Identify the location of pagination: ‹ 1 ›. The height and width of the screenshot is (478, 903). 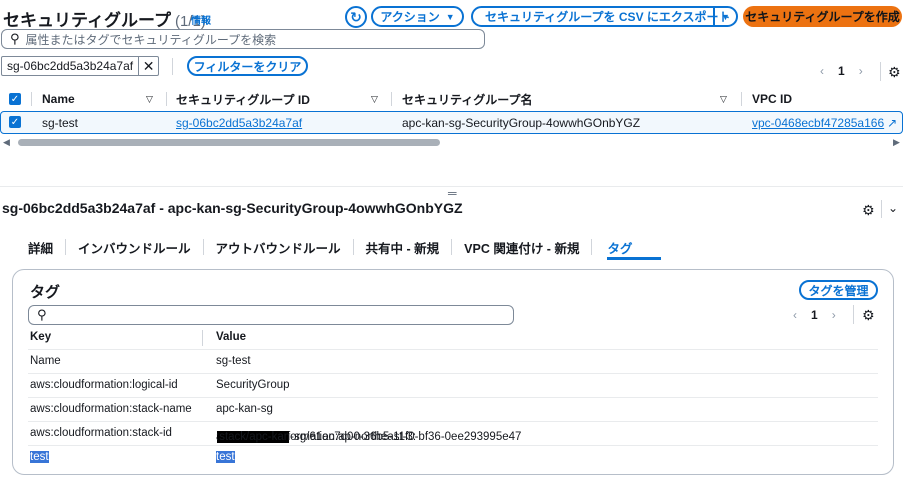
(841, 71).